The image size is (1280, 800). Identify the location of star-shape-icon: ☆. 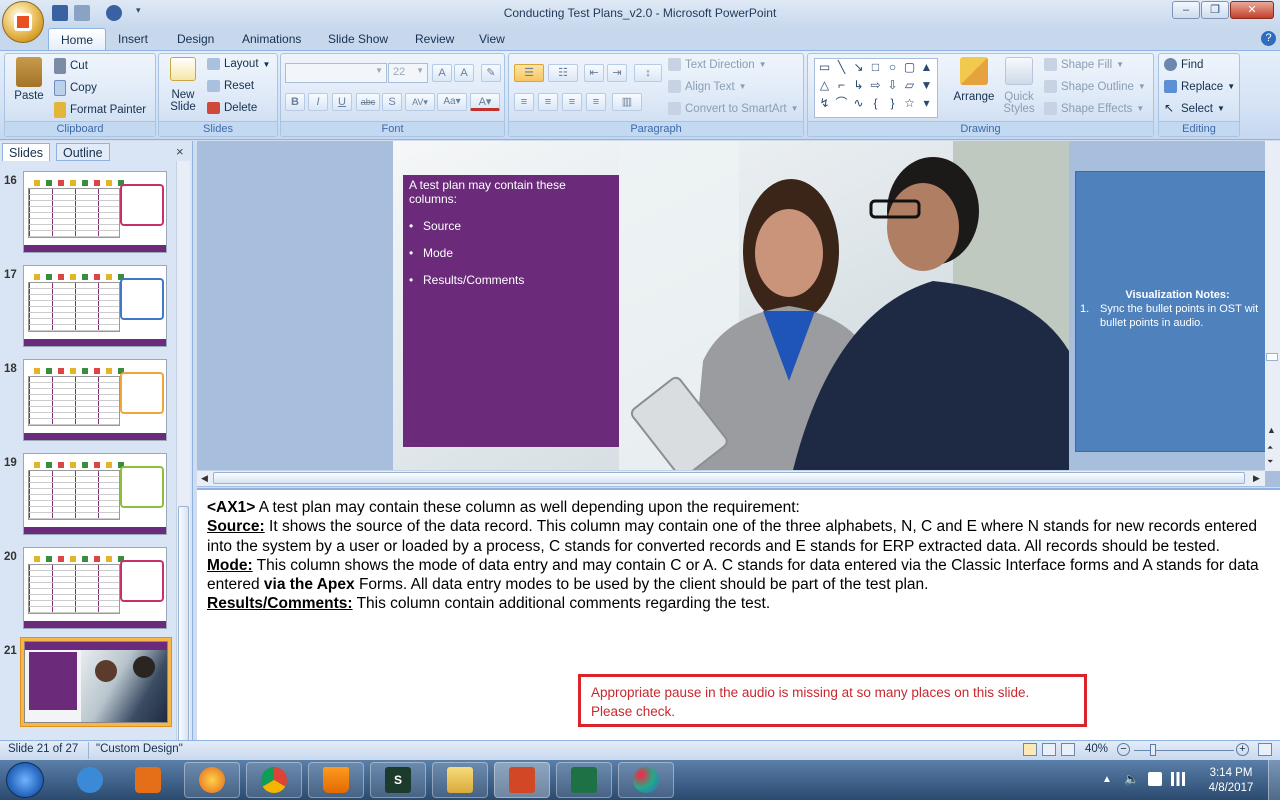
(909, 103).